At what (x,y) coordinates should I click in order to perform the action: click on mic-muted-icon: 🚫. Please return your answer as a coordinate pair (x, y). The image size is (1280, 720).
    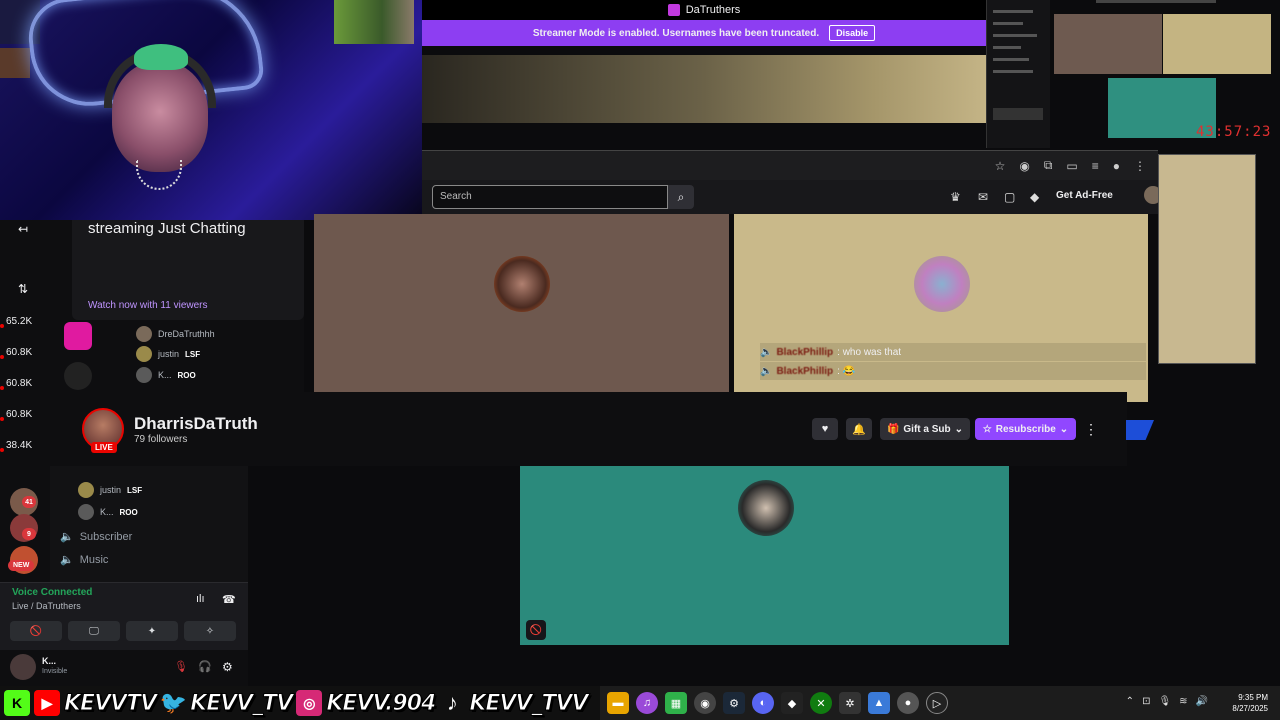
    Looking at the image, I should click on (536, 630).